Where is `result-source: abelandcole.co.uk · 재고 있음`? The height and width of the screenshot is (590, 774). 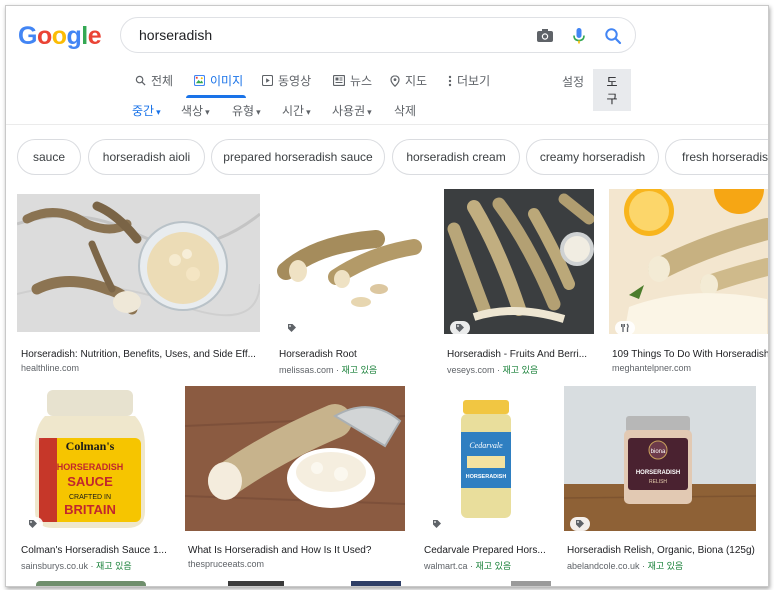
result-source: abelandcole.co.uk · 재고 있음 is located at coordinates (663, 565).